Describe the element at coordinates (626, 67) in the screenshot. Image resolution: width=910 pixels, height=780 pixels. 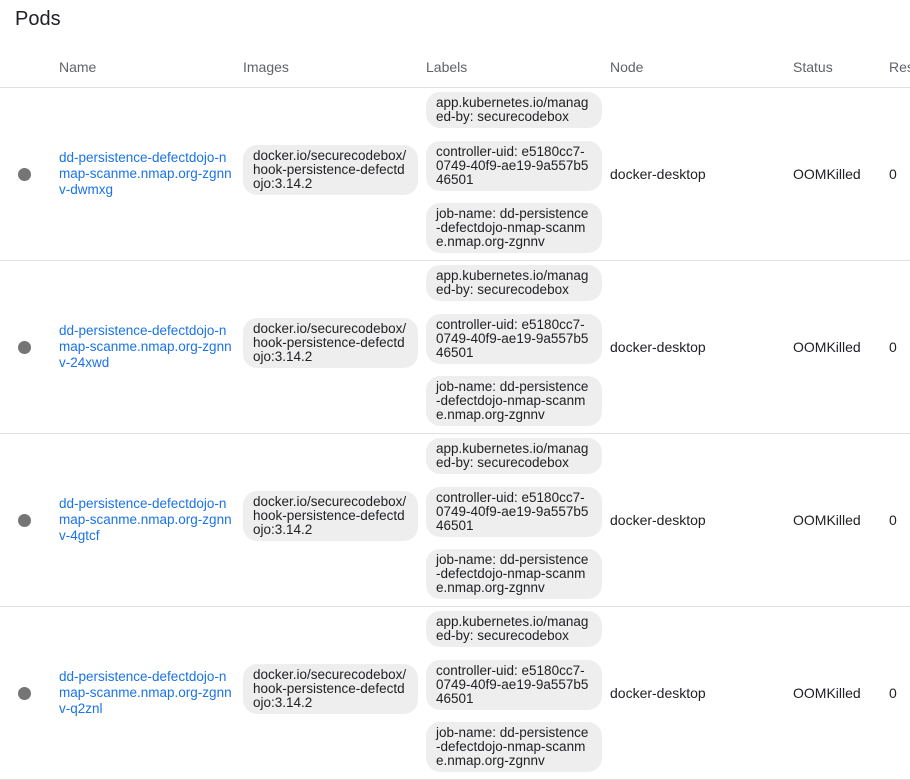
I see `column-header-node: Node` at that location.